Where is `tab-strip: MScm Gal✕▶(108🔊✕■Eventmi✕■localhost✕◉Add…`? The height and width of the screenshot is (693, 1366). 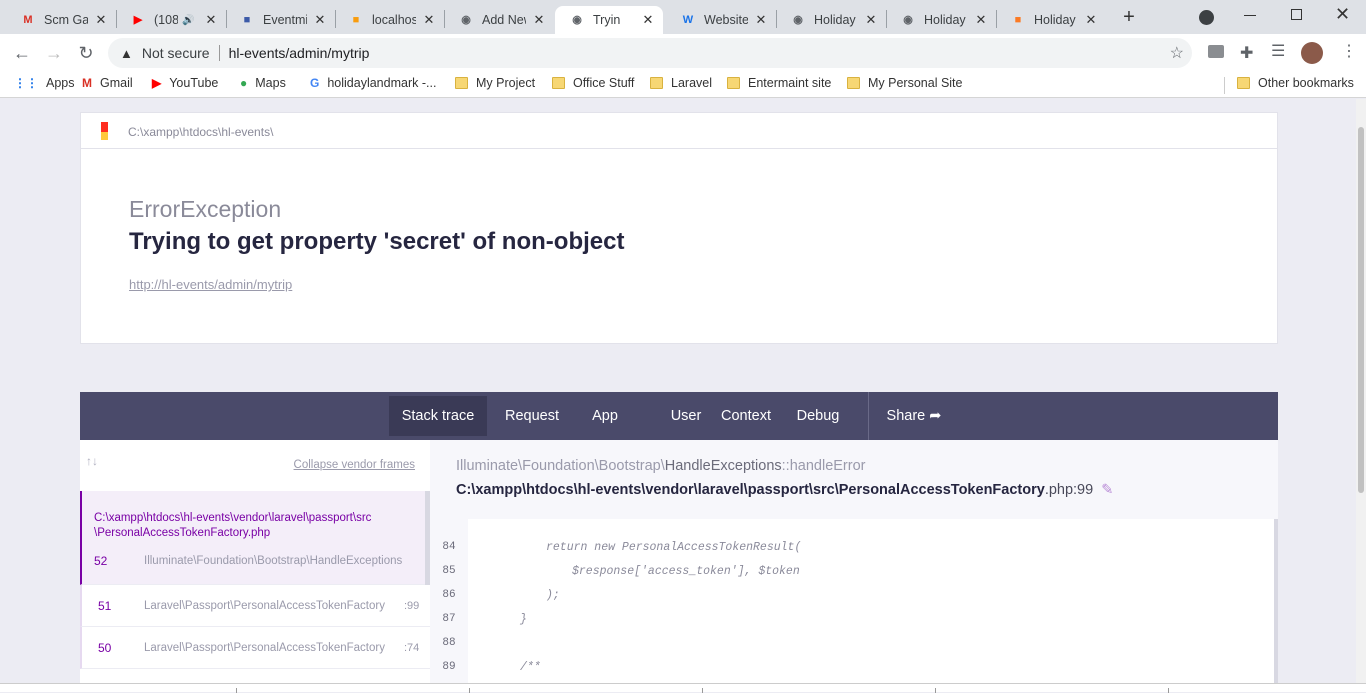
tab-strip: MScm Gal✕▶(108🔊✕■Eventmi✕■localhost✕◉Add… is located at coordinates (683, 17).